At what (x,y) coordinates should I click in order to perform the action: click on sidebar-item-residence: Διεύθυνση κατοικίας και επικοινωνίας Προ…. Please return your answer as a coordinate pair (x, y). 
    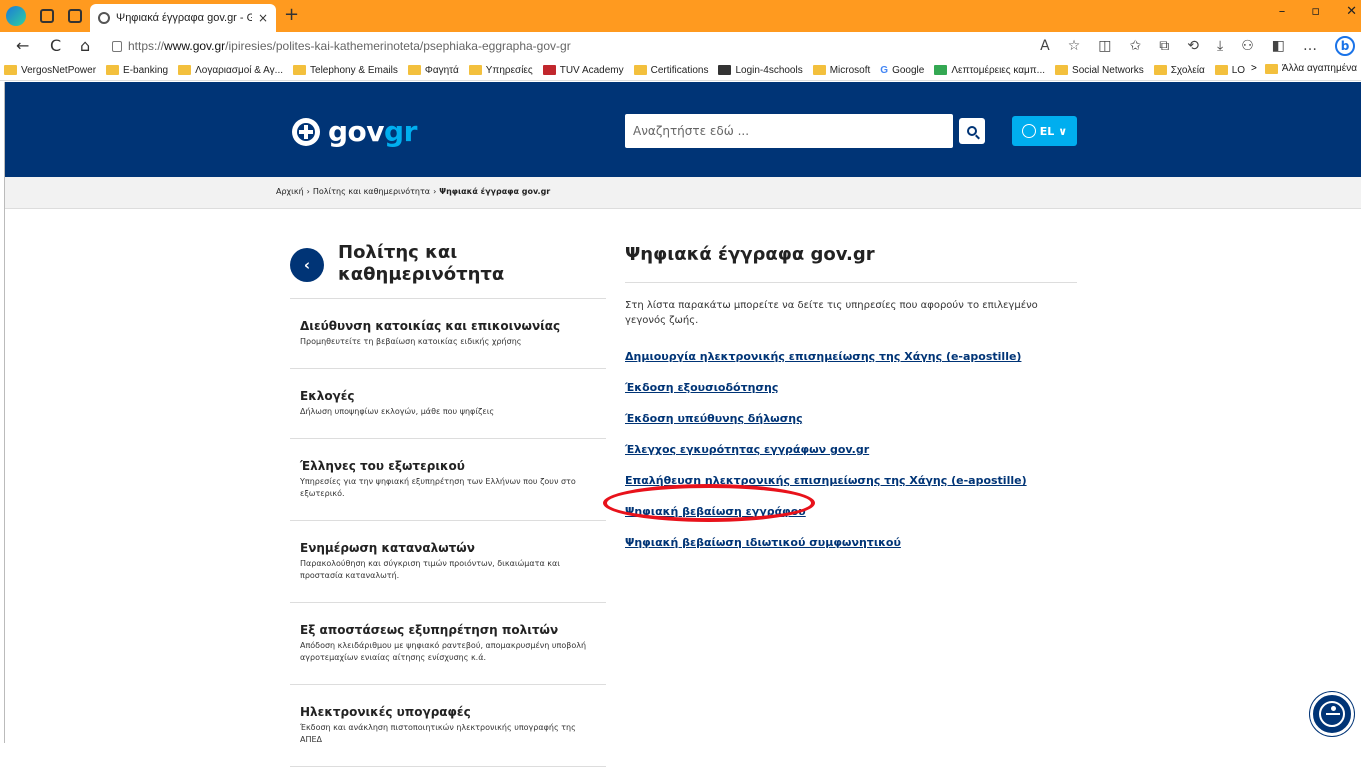
    Looking at the image, I should click on (448, 334).